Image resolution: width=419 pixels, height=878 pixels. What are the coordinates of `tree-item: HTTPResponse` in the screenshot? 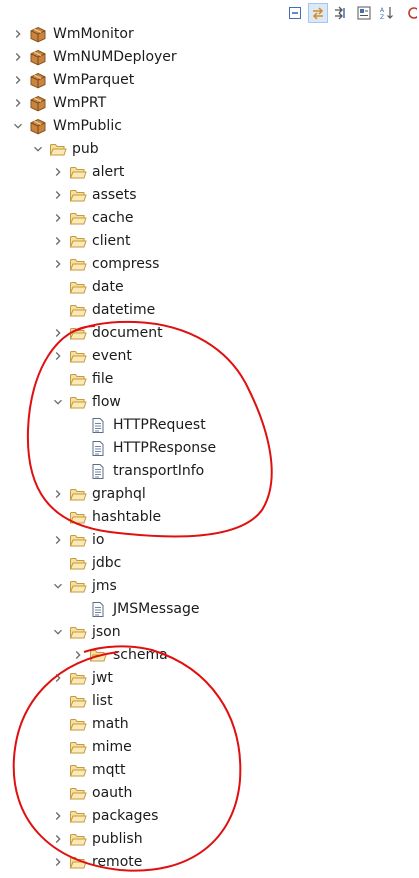 It's located at (209, 448).